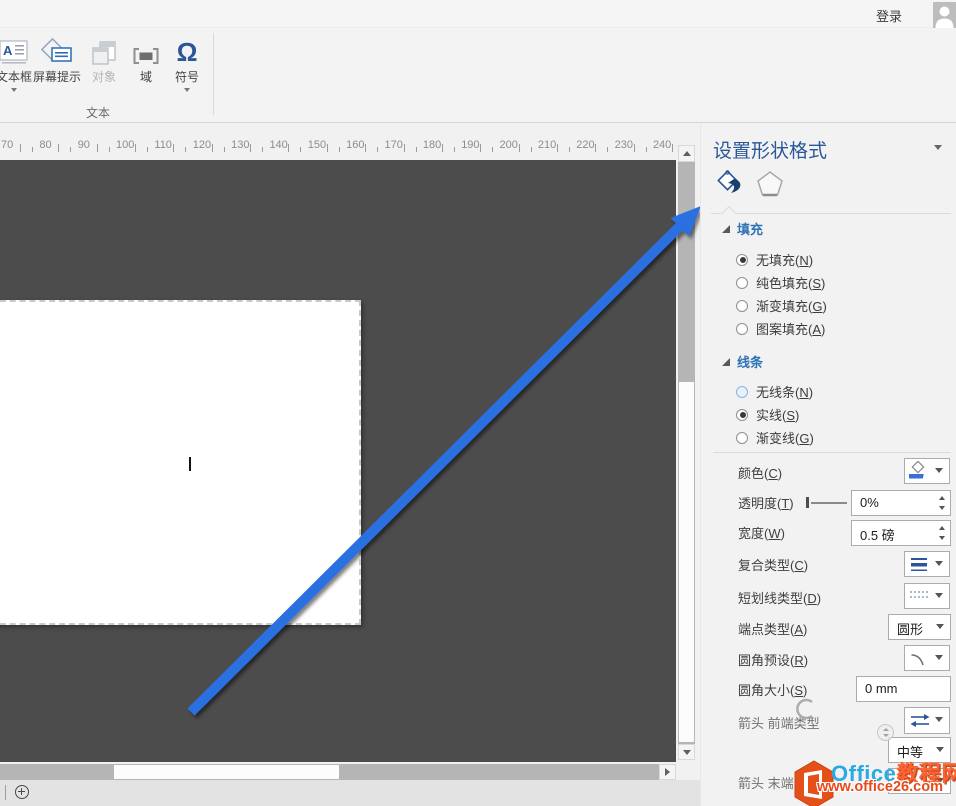 The height and width of the screenshot is (806, 956). What do you see at coordinates (785, 437) in the screenshot?
I see `radio-label: 渐变线(G)` at bounding box center [785, 437].